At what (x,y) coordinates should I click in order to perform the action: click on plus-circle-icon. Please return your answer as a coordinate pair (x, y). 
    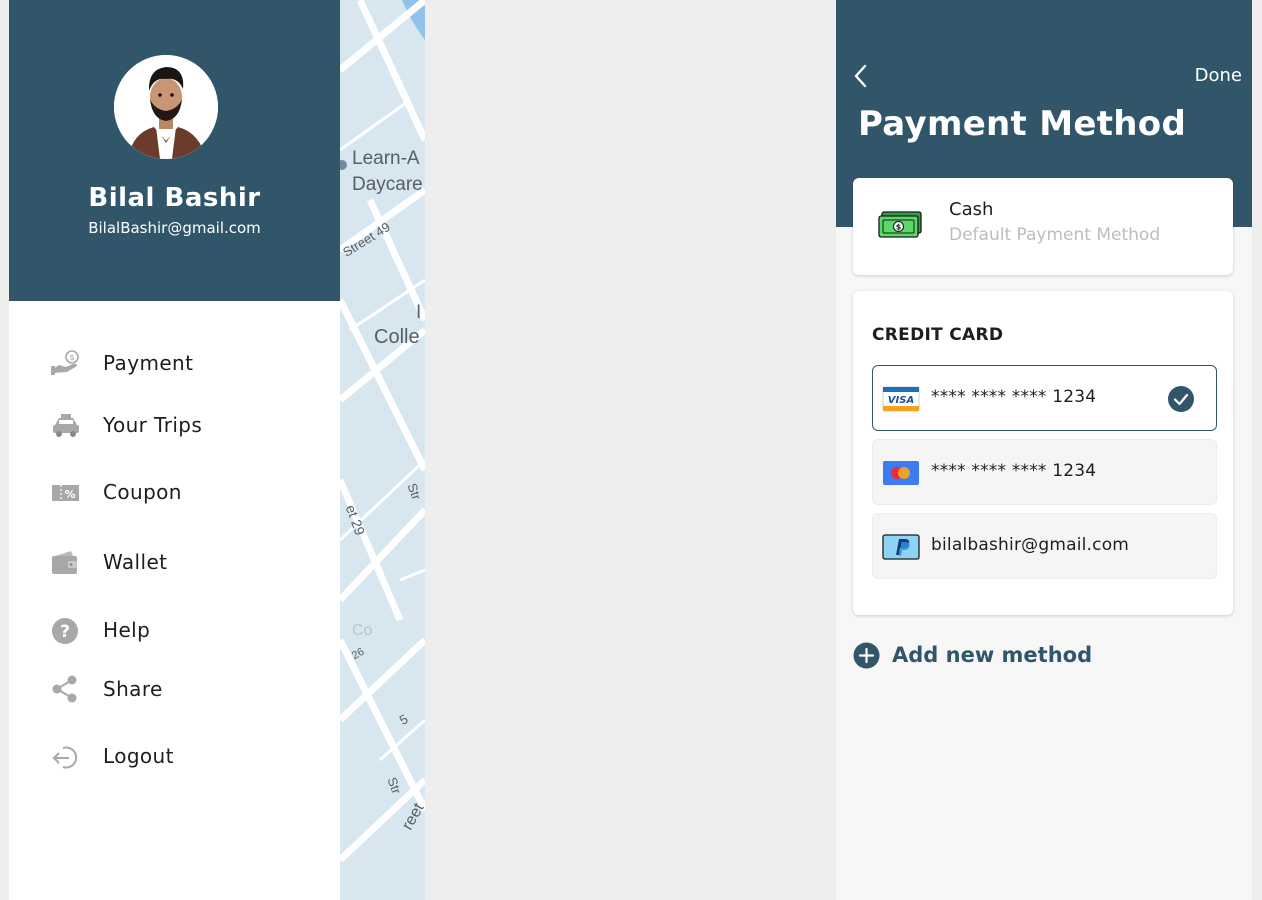
    Looking at the image, I should click on (866, 655).